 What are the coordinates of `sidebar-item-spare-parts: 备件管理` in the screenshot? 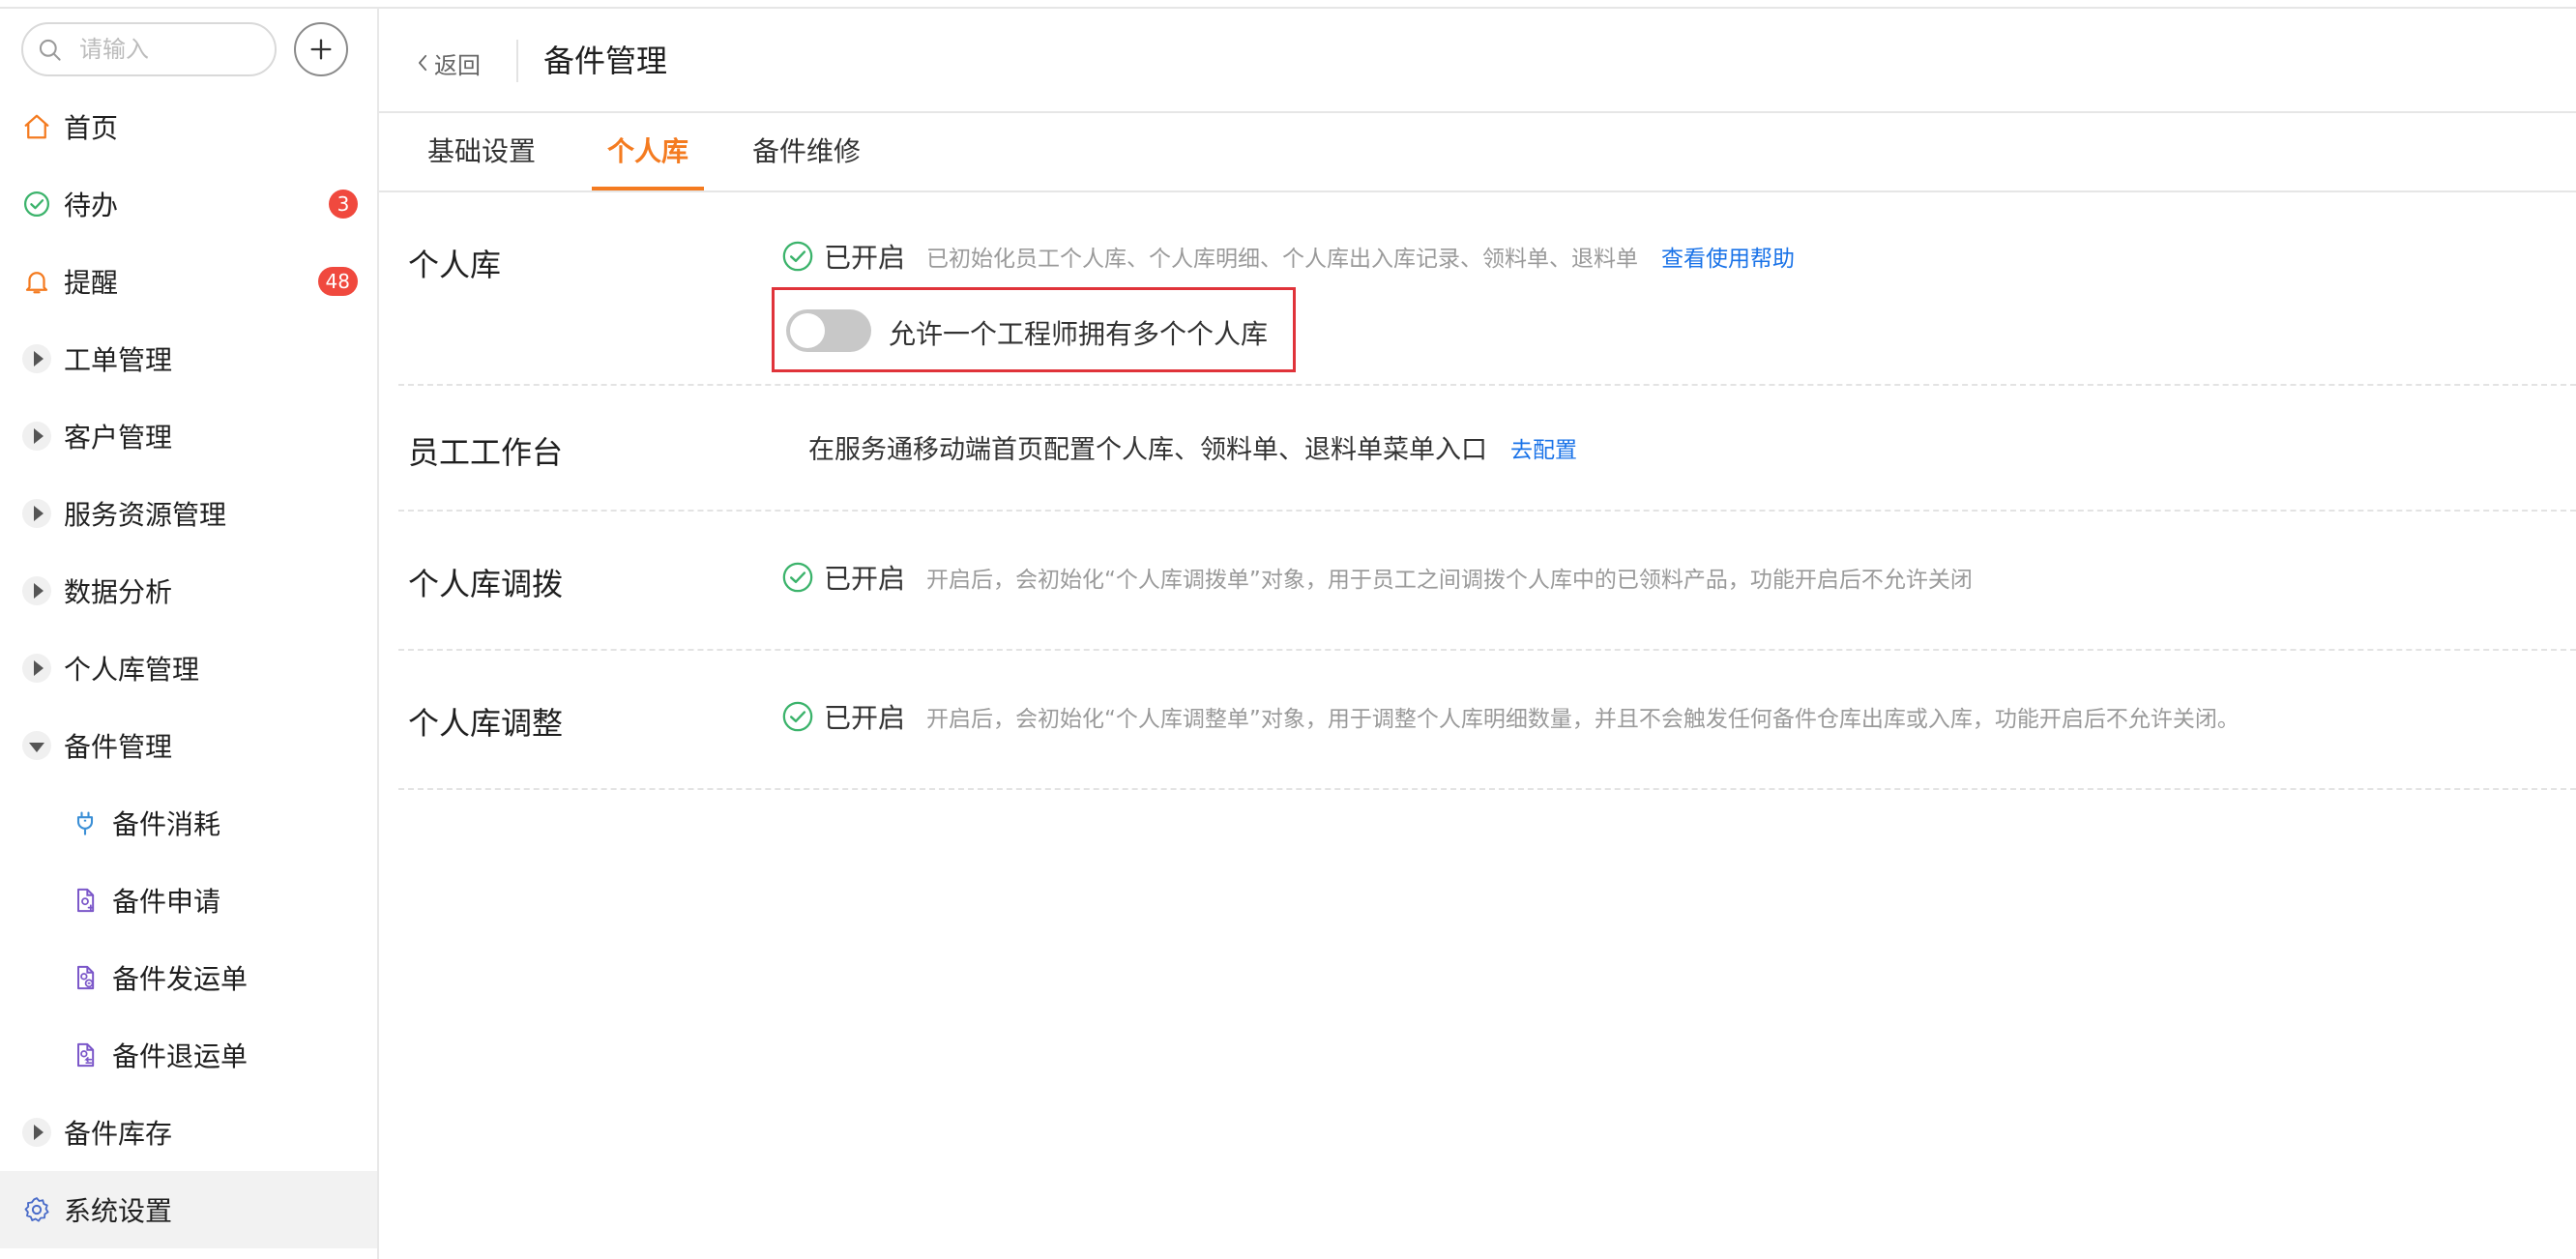 It's located at (188, 745).